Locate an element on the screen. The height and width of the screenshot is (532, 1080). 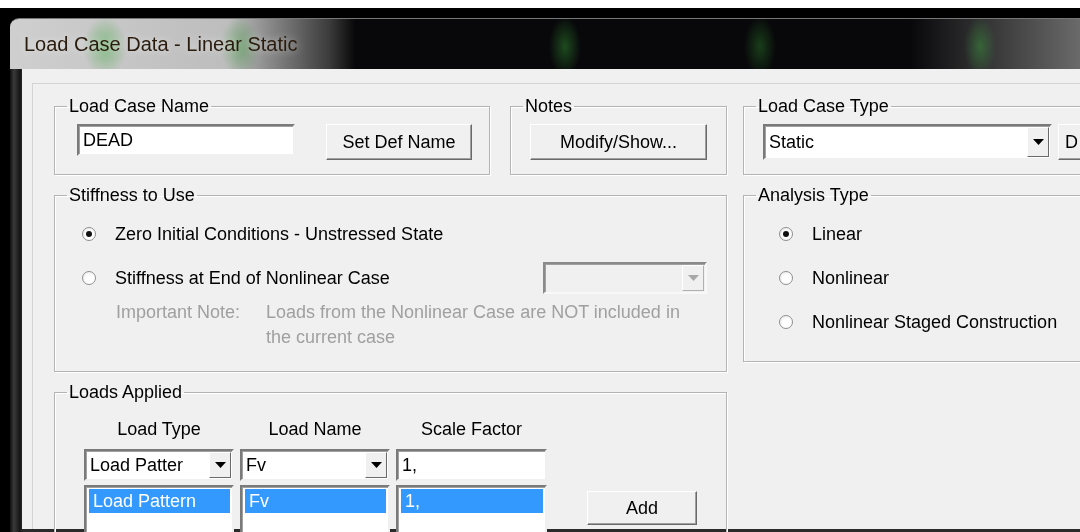
group-label: Loads Applied is located at coordinates (126, 392).